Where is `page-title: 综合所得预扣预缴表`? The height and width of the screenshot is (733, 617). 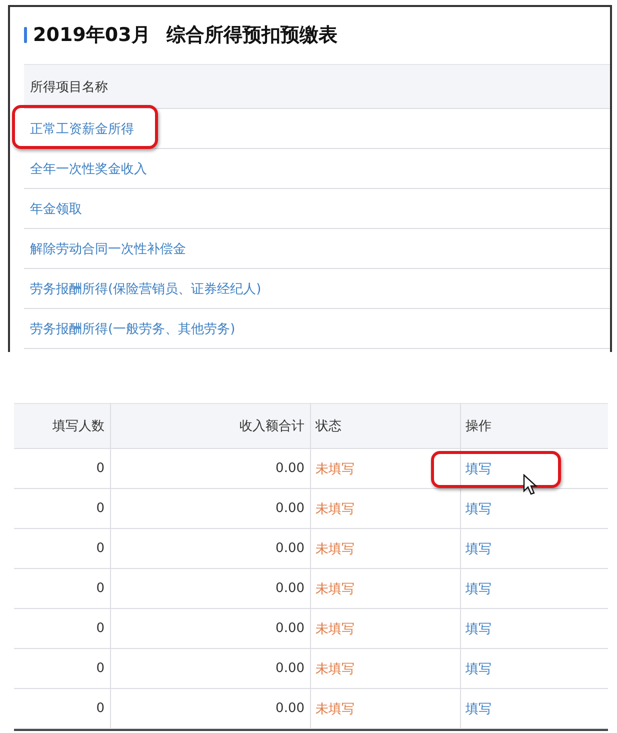
page-title: 综合所得预扣预缴表 is located at coordinates (252, 35).